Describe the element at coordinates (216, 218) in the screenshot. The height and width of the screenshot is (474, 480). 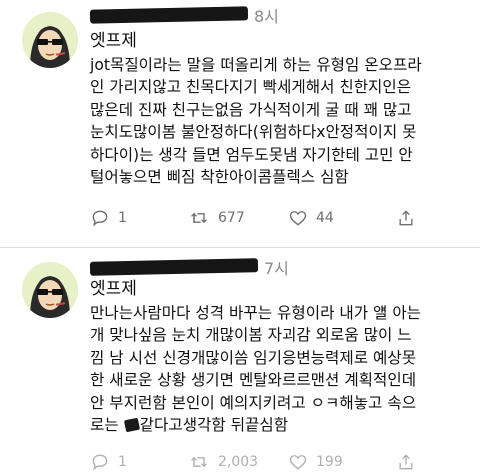
I see `retweet-button: 677` at that location.